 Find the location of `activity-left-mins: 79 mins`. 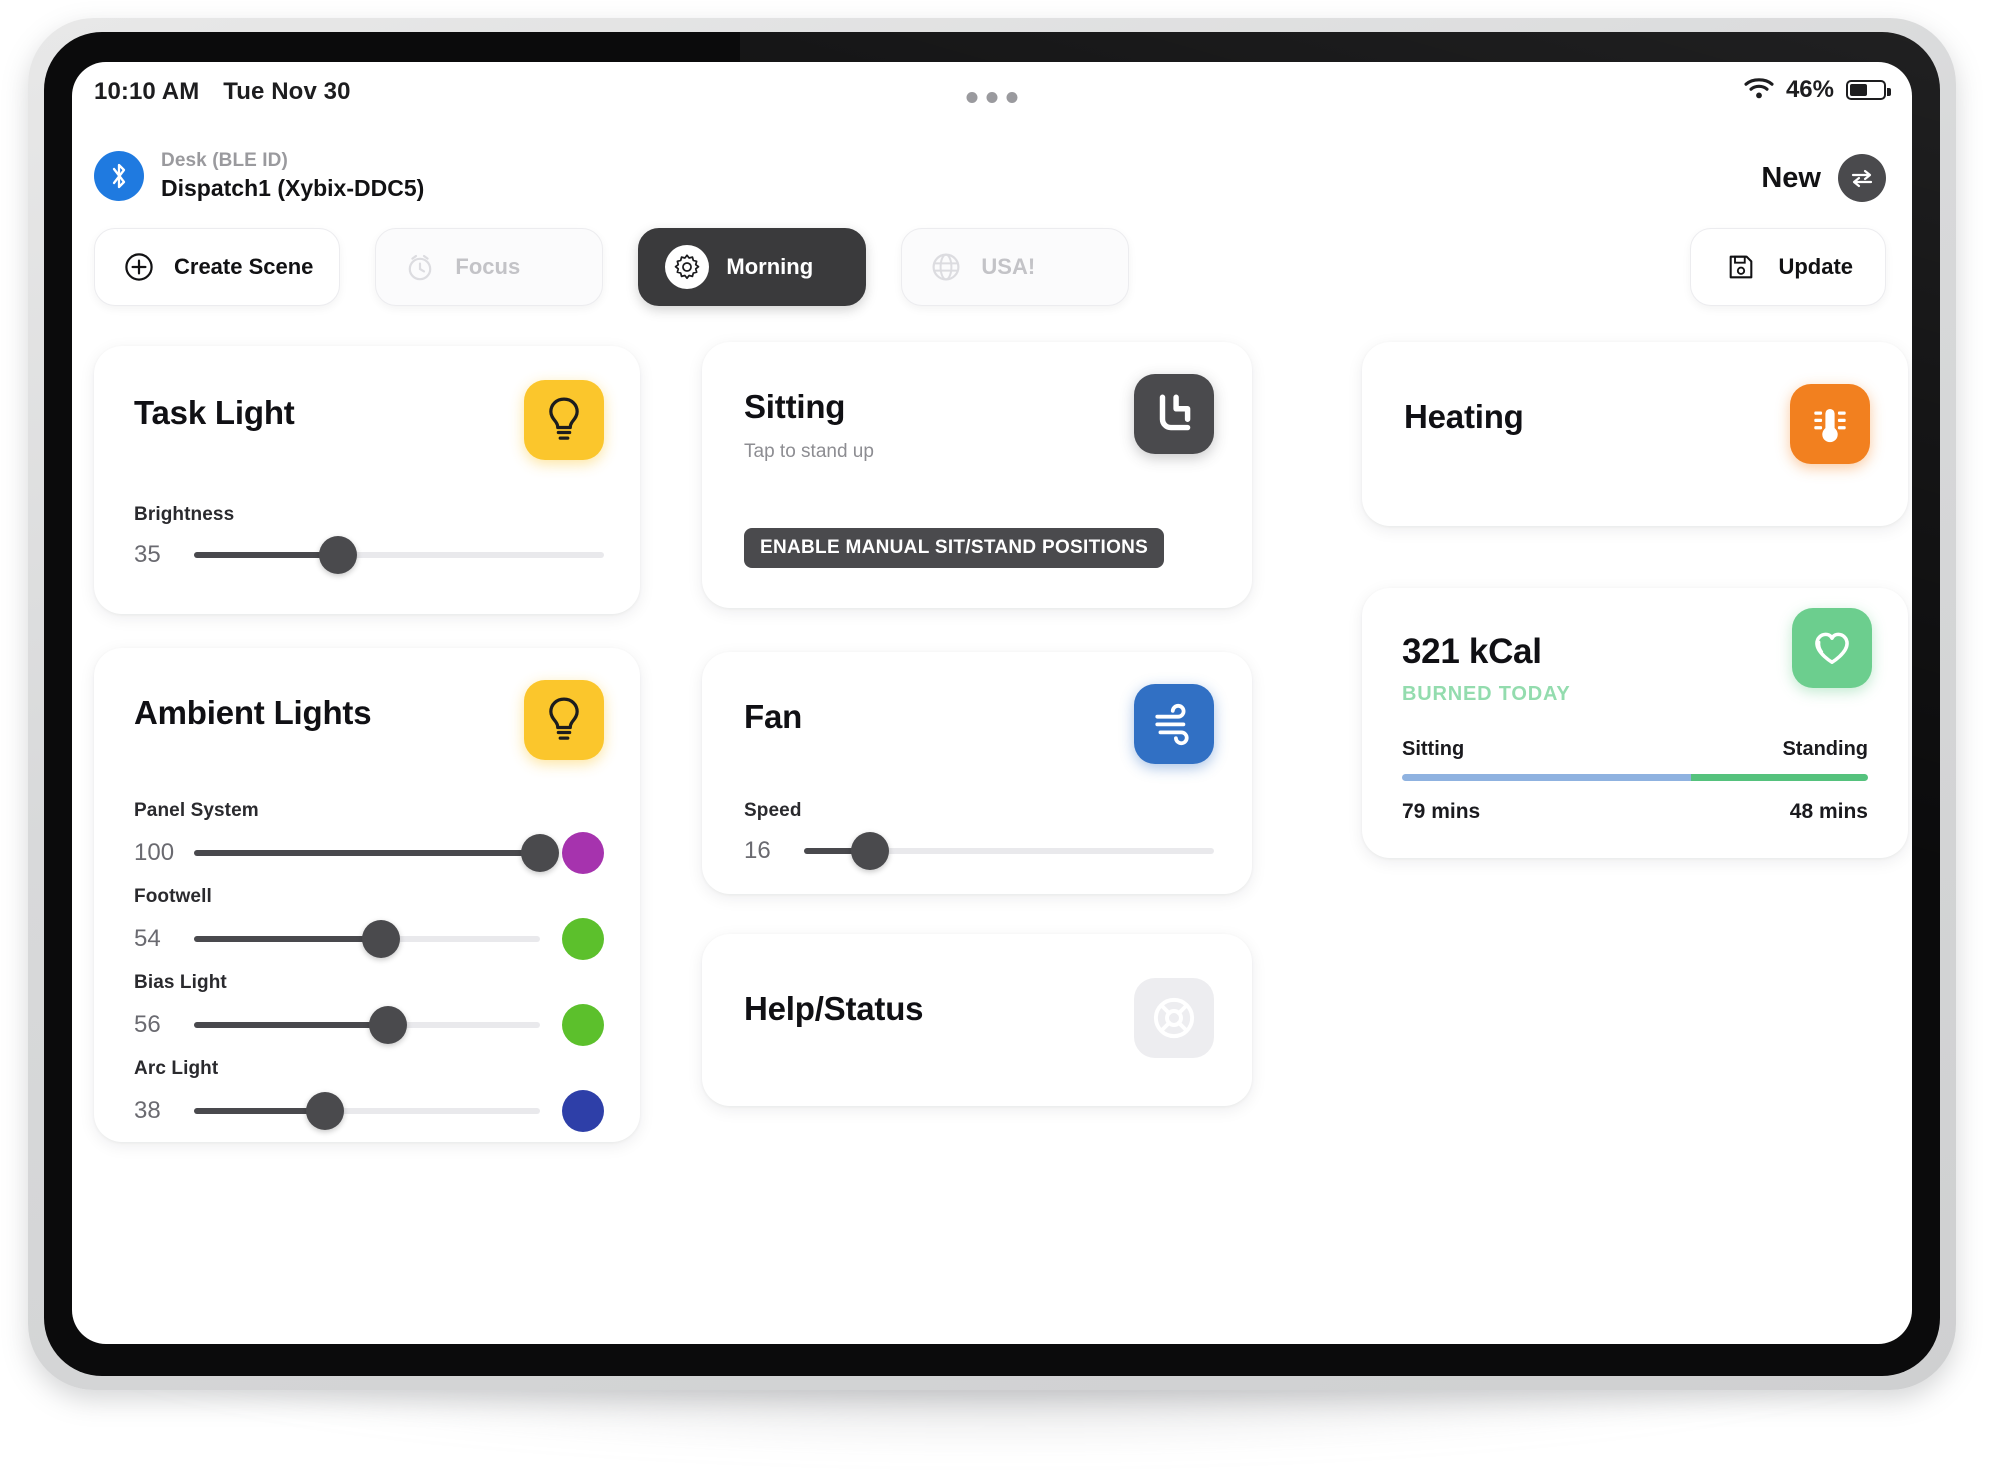

activity-left-mins: 79 mins is located at coordinates (1441, 811).